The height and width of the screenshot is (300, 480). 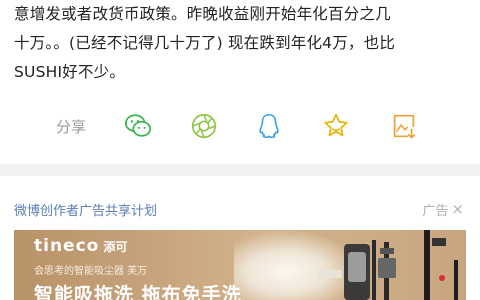 I want to click on brand-name: tineco, so click(x=67, y=246).